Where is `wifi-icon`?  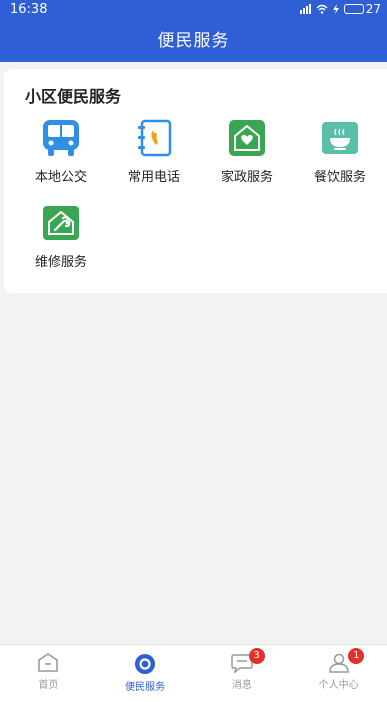 wifi-icon is located at coordinates (322, 9).